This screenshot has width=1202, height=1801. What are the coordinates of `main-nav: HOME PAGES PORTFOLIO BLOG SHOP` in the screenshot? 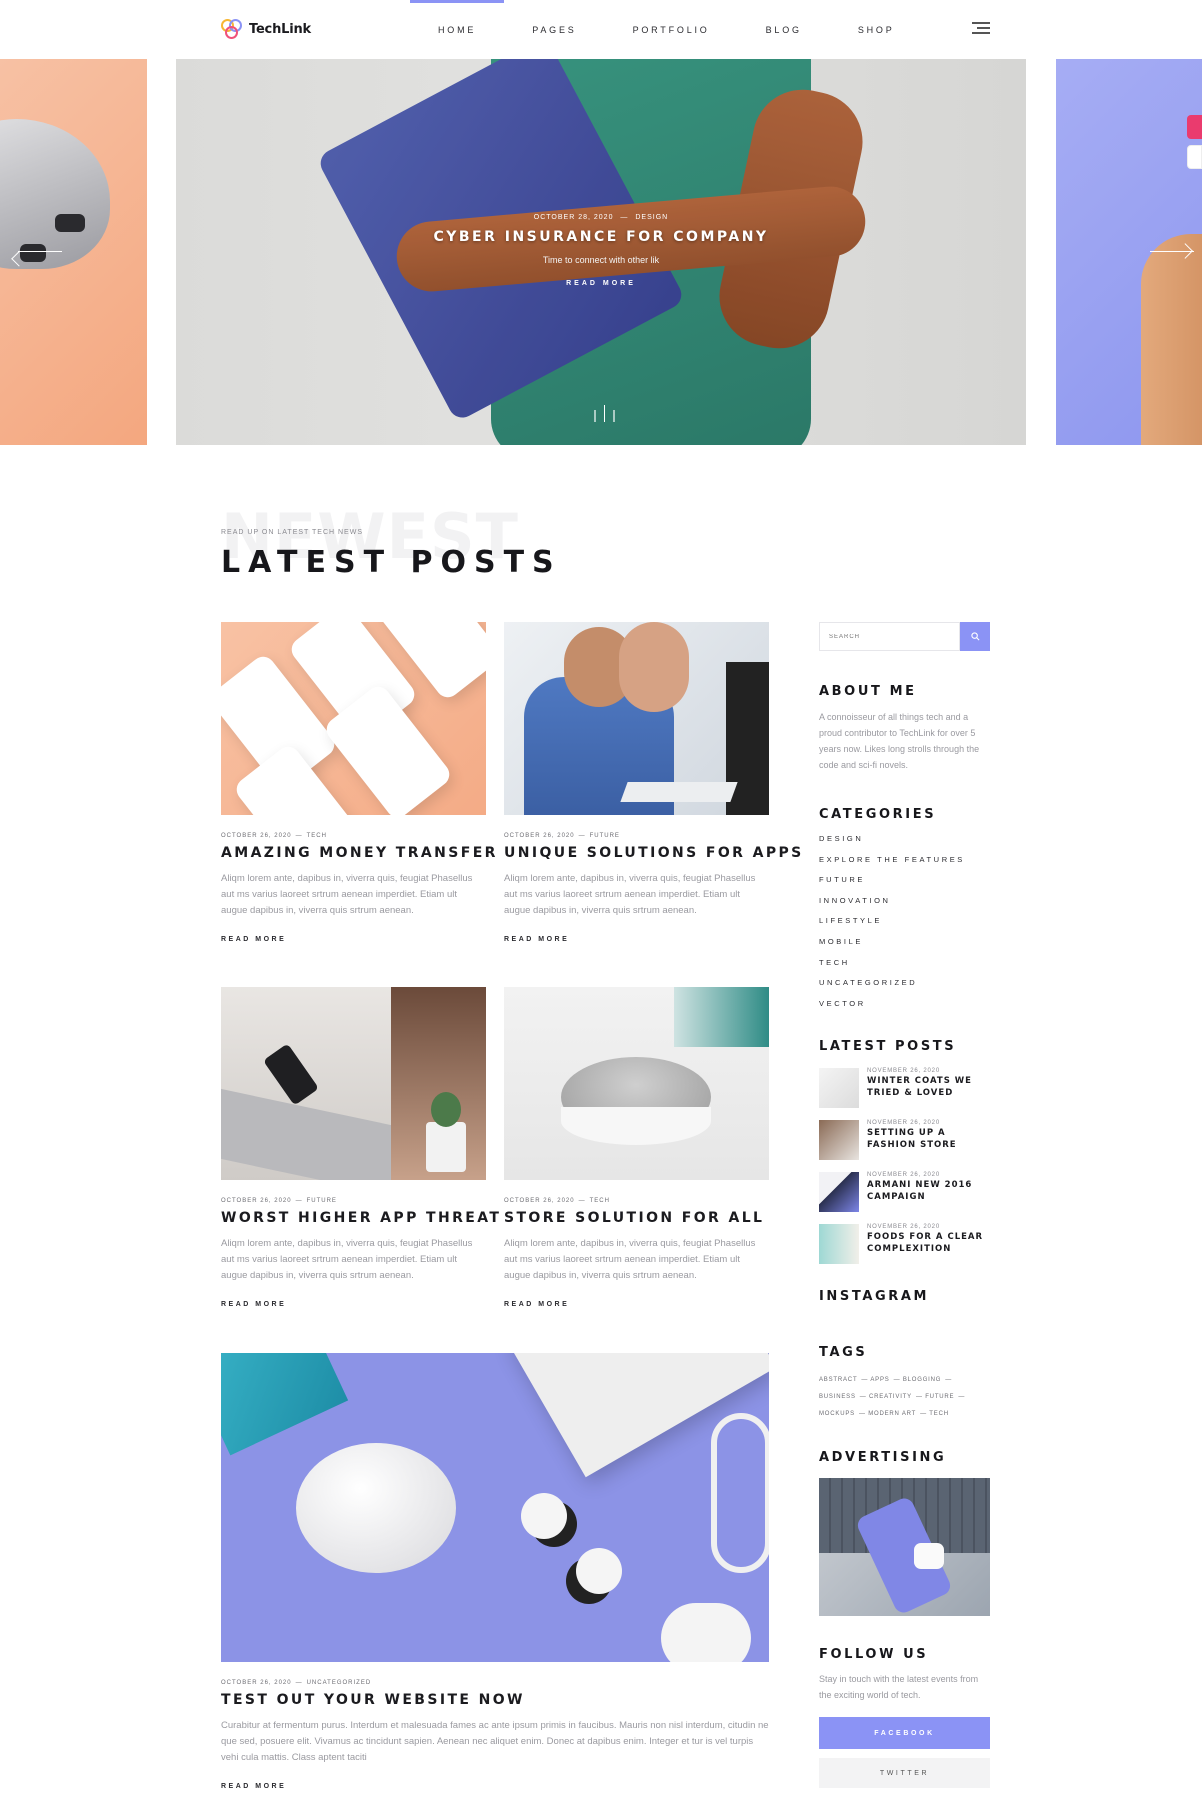 It's located at (666, 29).